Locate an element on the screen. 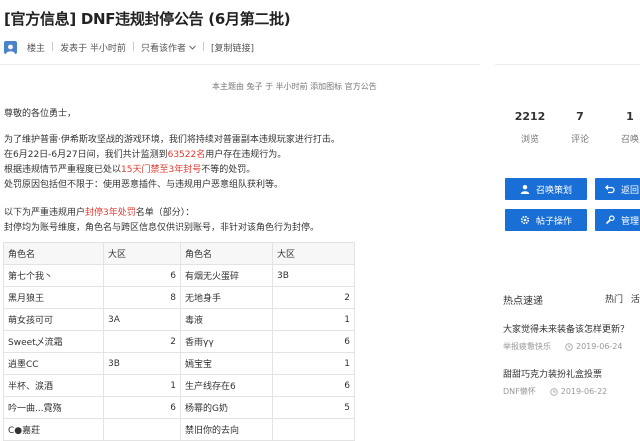 The height and width of the screenshot is (441, 640). tab-activity: 活 is located at coordinates (635, 300).